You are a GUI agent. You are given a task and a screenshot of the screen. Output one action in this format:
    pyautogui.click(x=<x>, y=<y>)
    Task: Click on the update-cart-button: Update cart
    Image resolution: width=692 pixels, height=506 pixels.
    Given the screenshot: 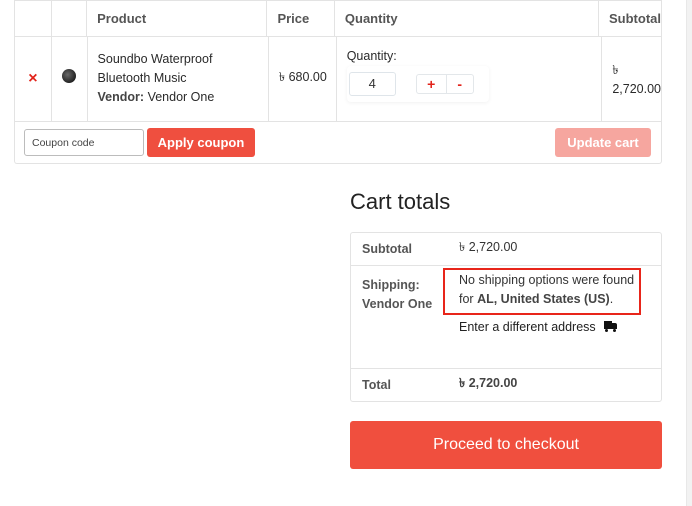 What is the action you would take?
    pyautogui.click(x=603, y=142)
    